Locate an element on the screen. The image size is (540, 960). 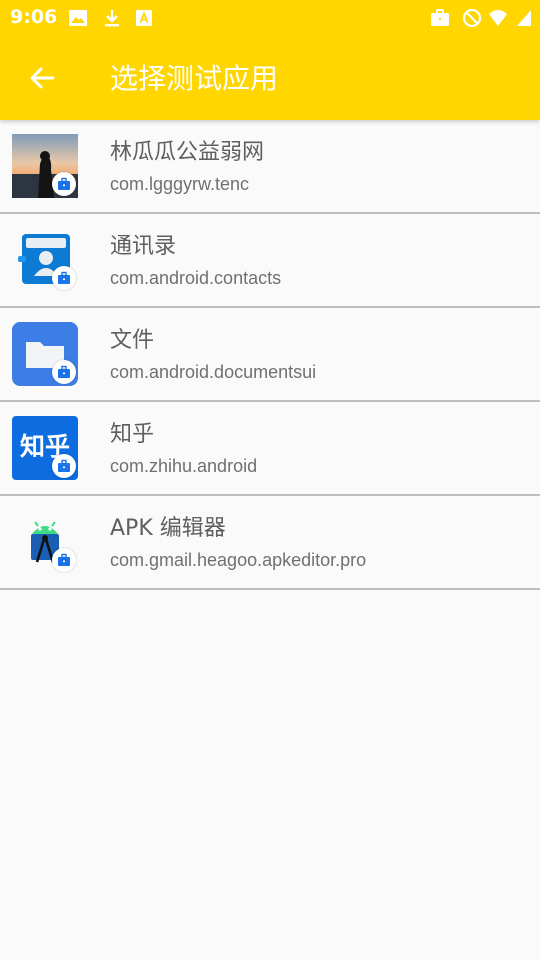
app-package: com.android.contacts is located at coordinates (196, 278).